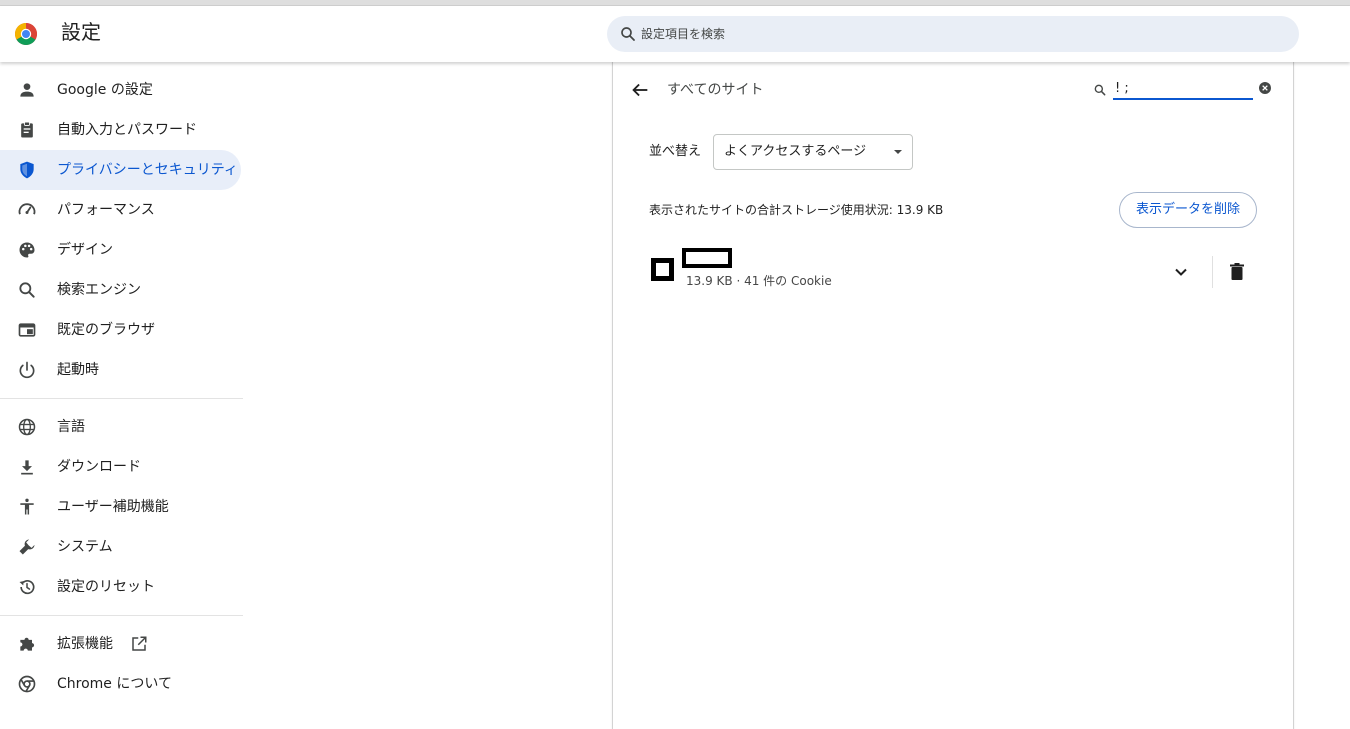 The image size is (1350, 729). What do you see at coordinates (796, 210) in the screenshot?
I see `storage-usage-text: 表示されたサイトの合計ストレージ使用状況: 13.9 KB` at bounding box center [796, 210].